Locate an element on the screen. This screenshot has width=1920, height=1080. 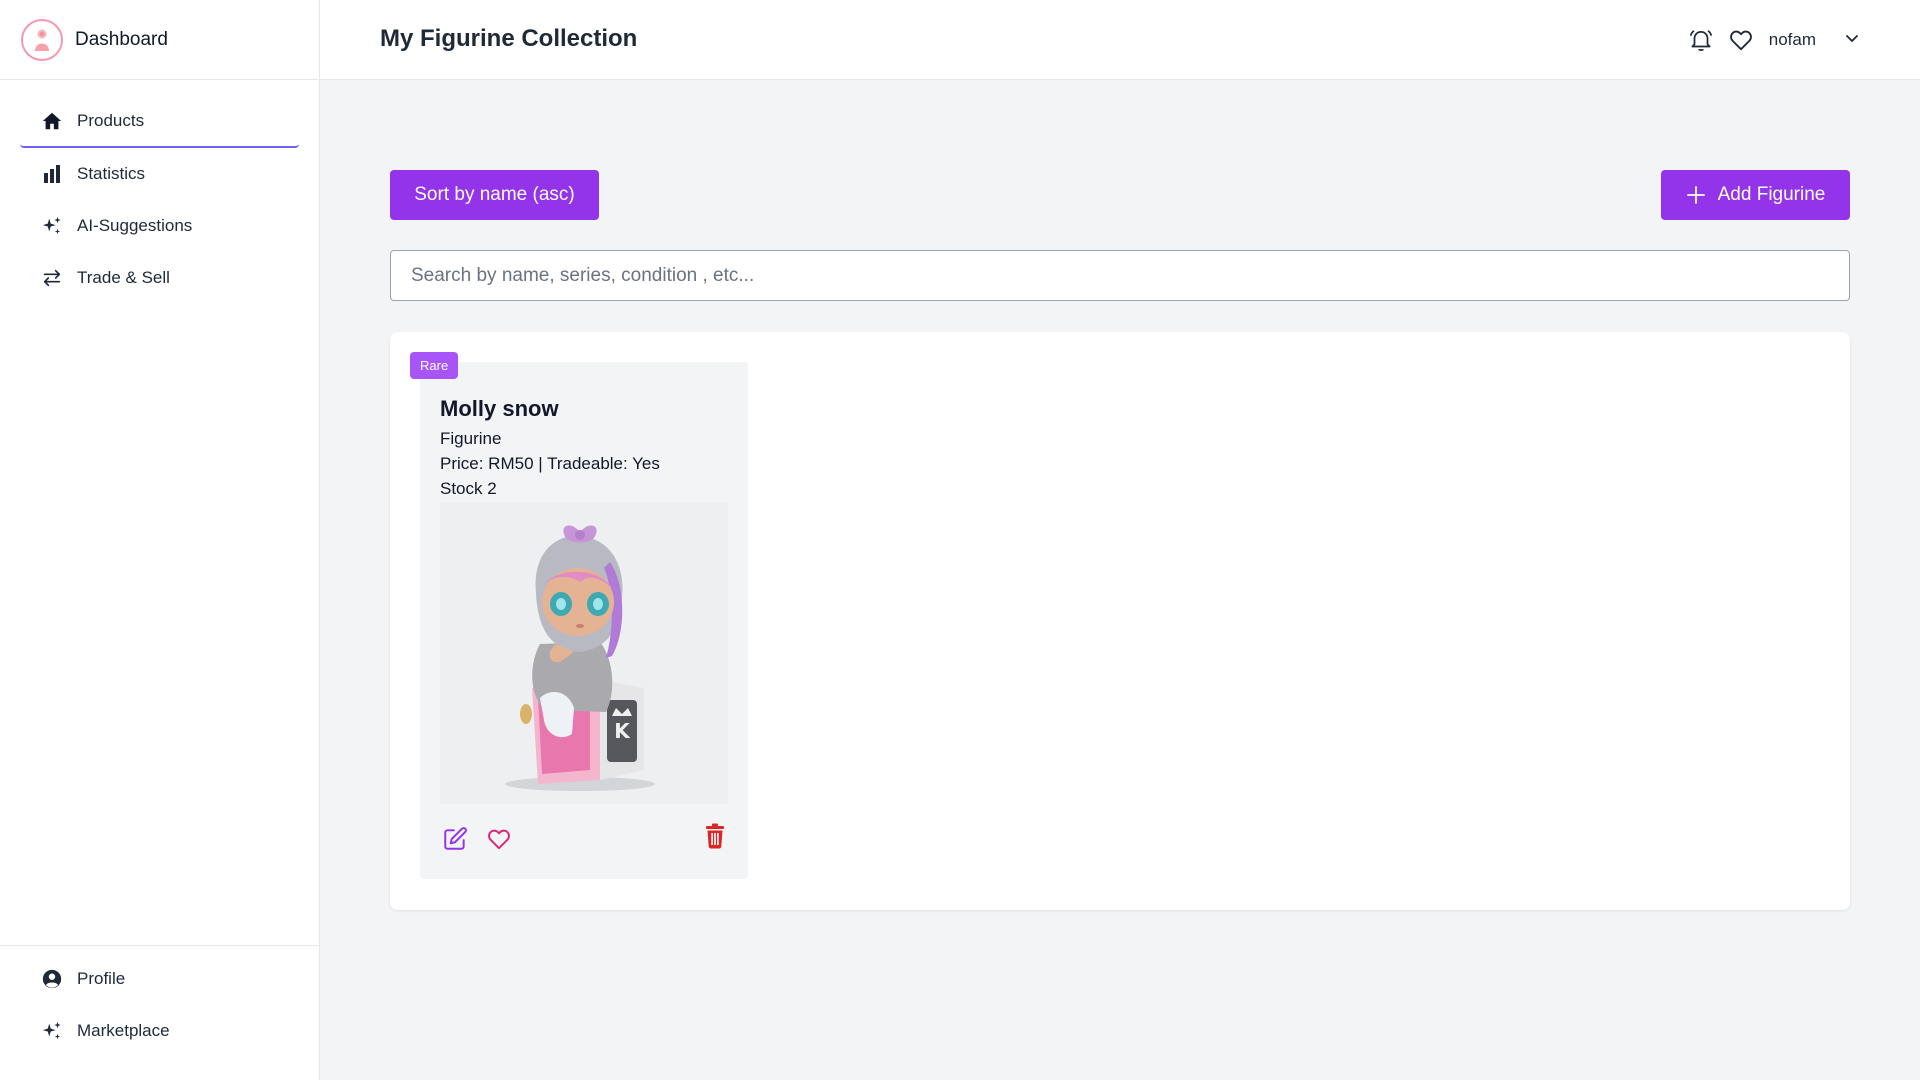
product-actions is located at coordinates (585, 837).